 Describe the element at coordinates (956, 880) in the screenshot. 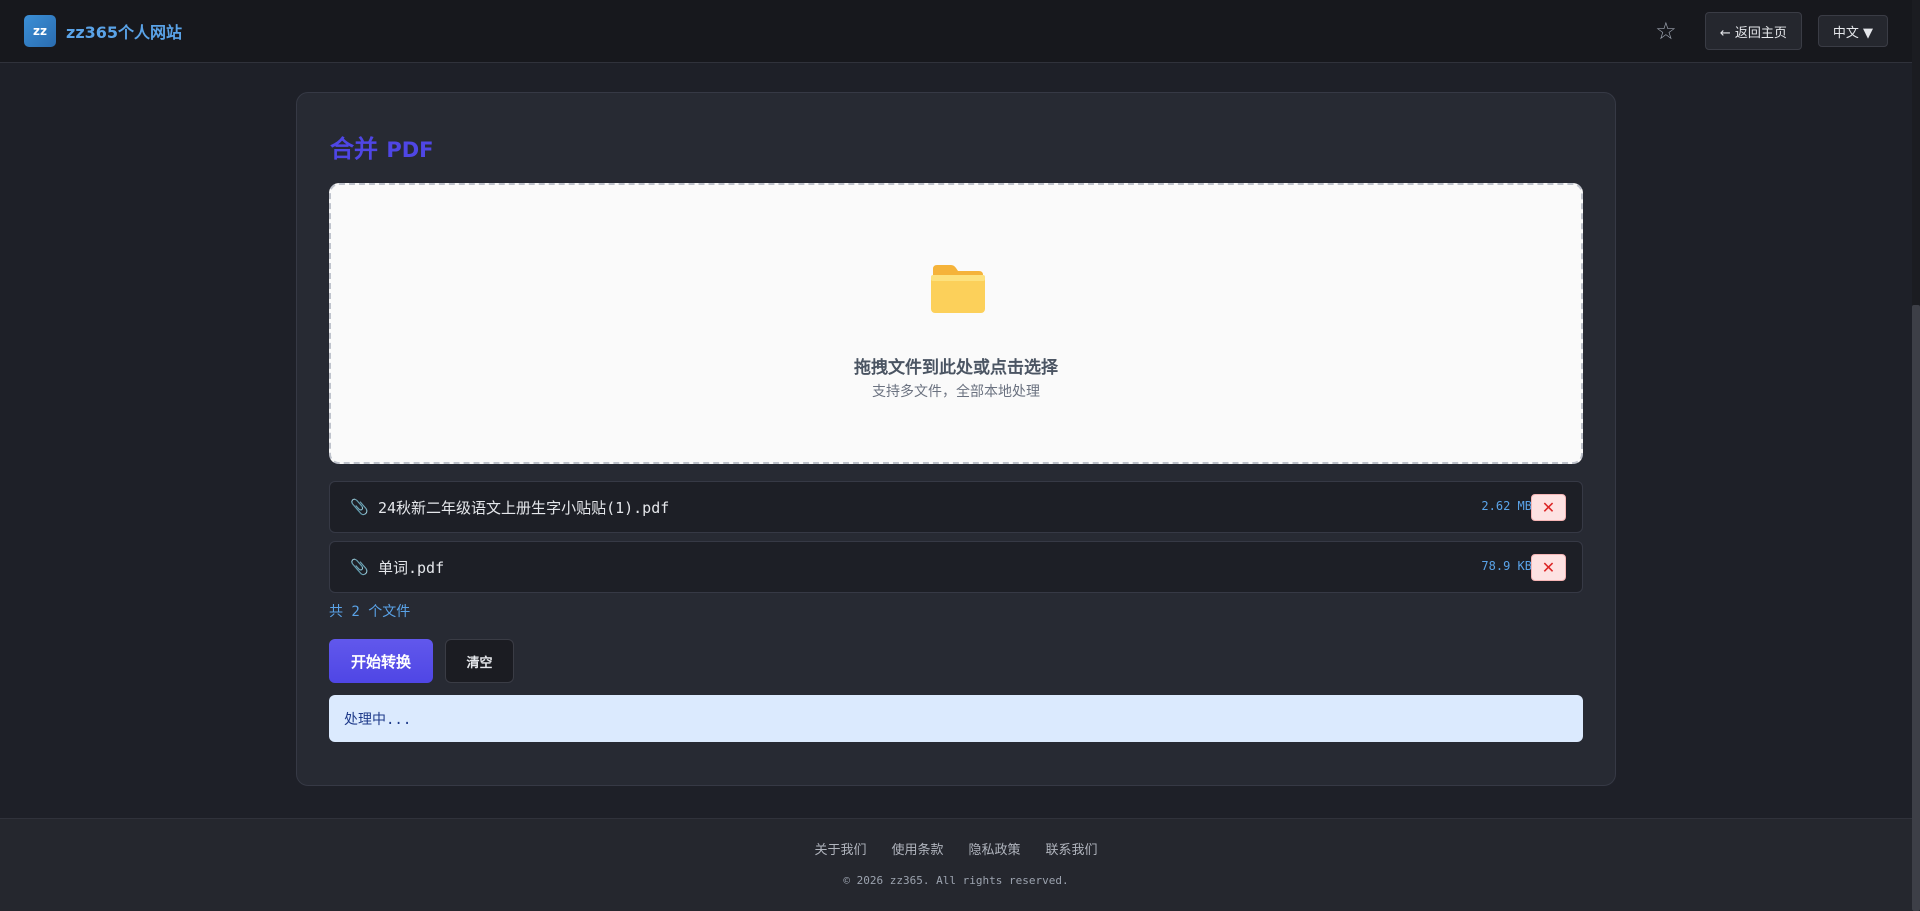

I see `copyright: © 2026 zz365. All rights reserved.` at that location.